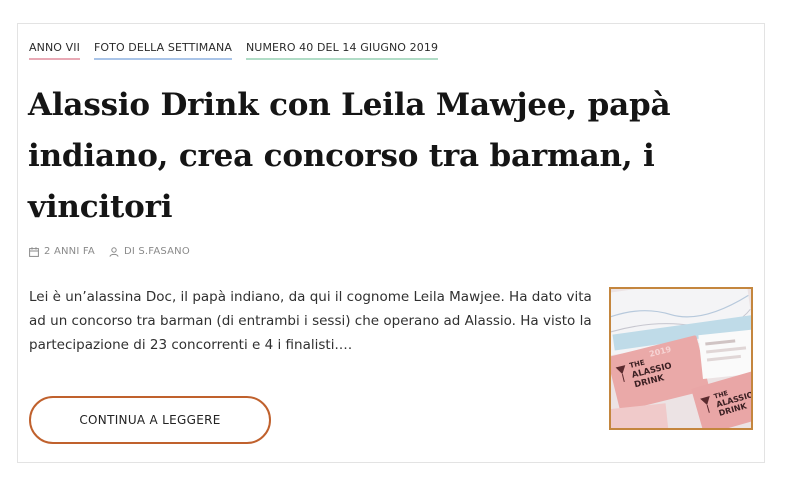 The image size is (788, 494). I want to click on meta-author-label: DI S.FASANO, so click(156, 251).